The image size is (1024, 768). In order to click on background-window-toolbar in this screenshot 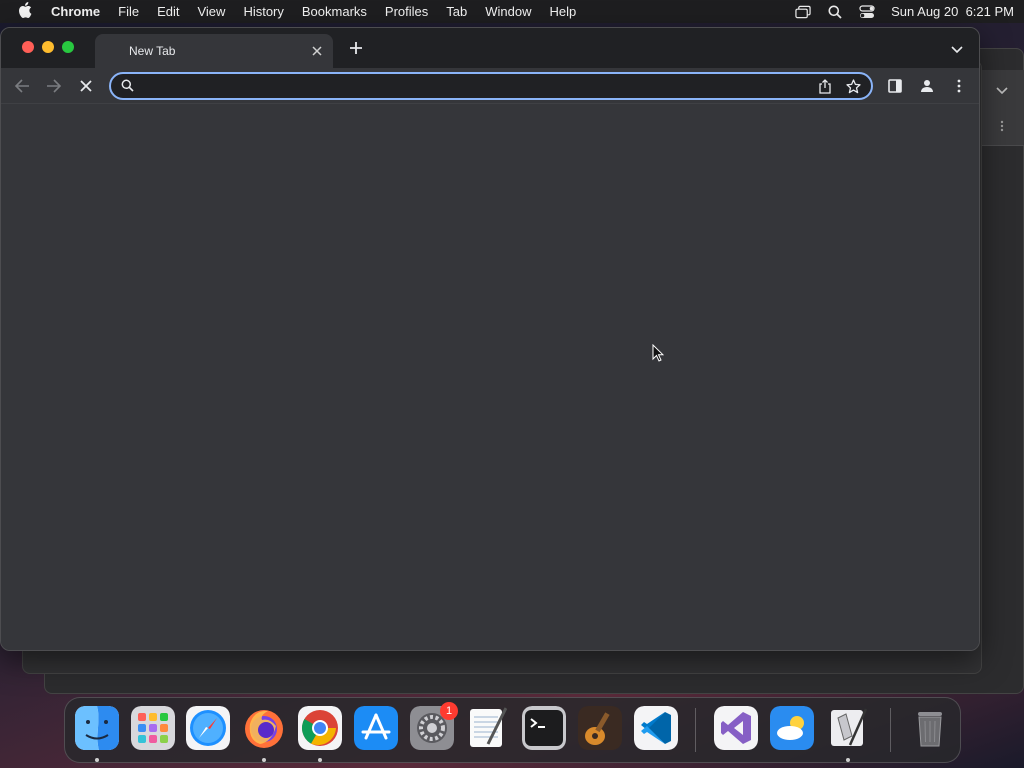, I will do `click(1003, 108)`.